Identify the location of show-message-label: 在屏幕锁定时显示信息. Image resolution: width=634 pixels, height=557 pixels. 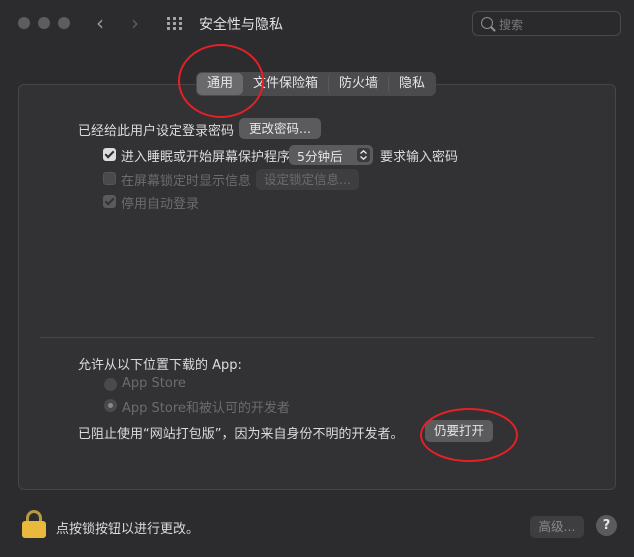
(186, 181).